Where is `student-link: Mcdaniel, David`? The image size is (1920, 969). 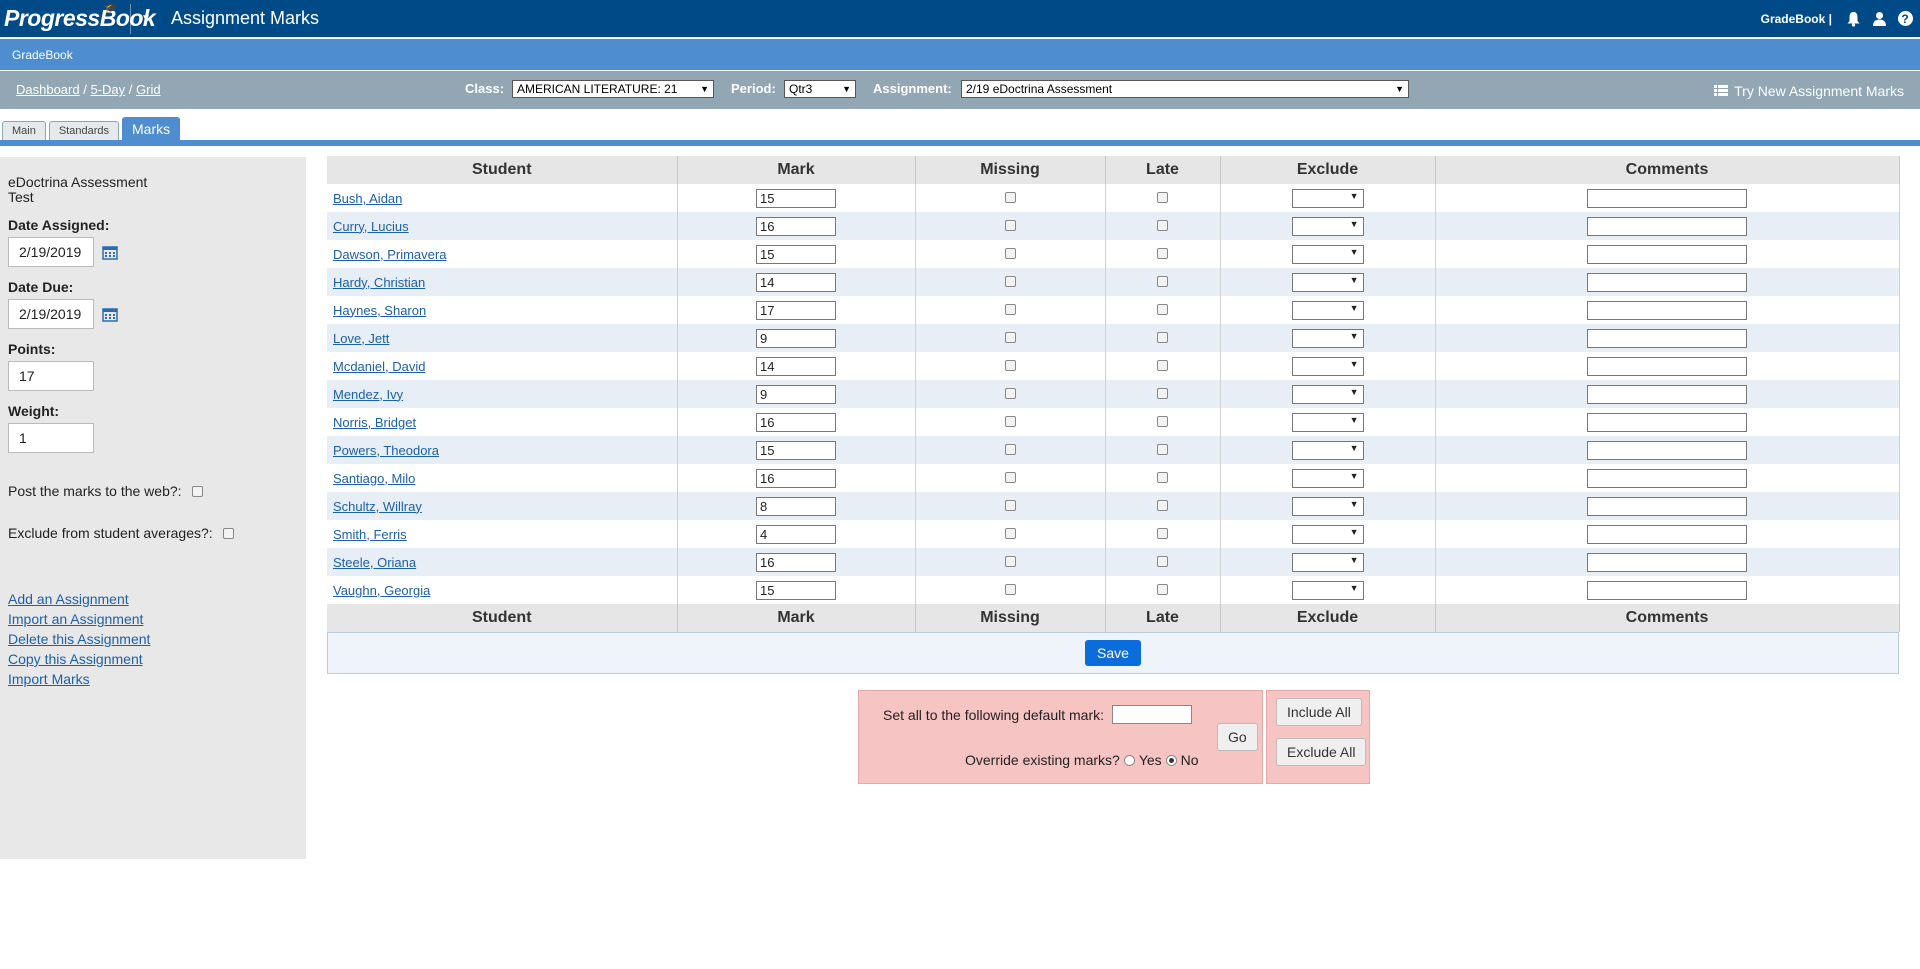
student-link: Mcdaniel, David is located at coordinates (379, 366).